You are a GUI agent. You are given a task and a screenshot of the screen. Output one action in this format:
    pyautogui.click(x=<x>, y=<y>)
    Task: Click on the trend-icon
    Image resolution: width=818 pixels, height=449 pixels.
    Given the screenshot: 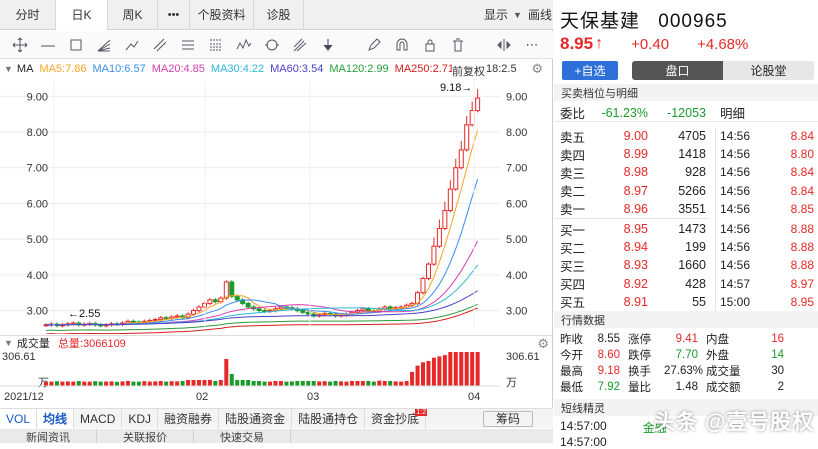 What is the action you would take?
    pyautogui.click(x=132, y=45)
    